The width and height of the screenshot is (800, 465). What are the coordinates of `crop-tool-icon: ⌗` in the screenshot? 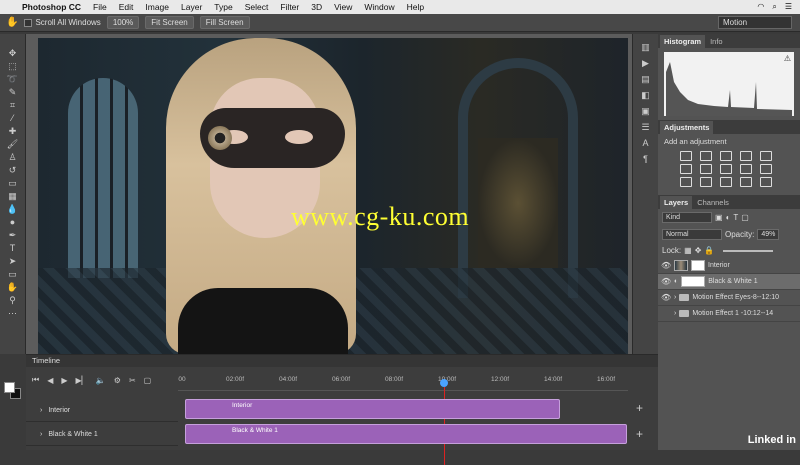 It's located at (13, 105).